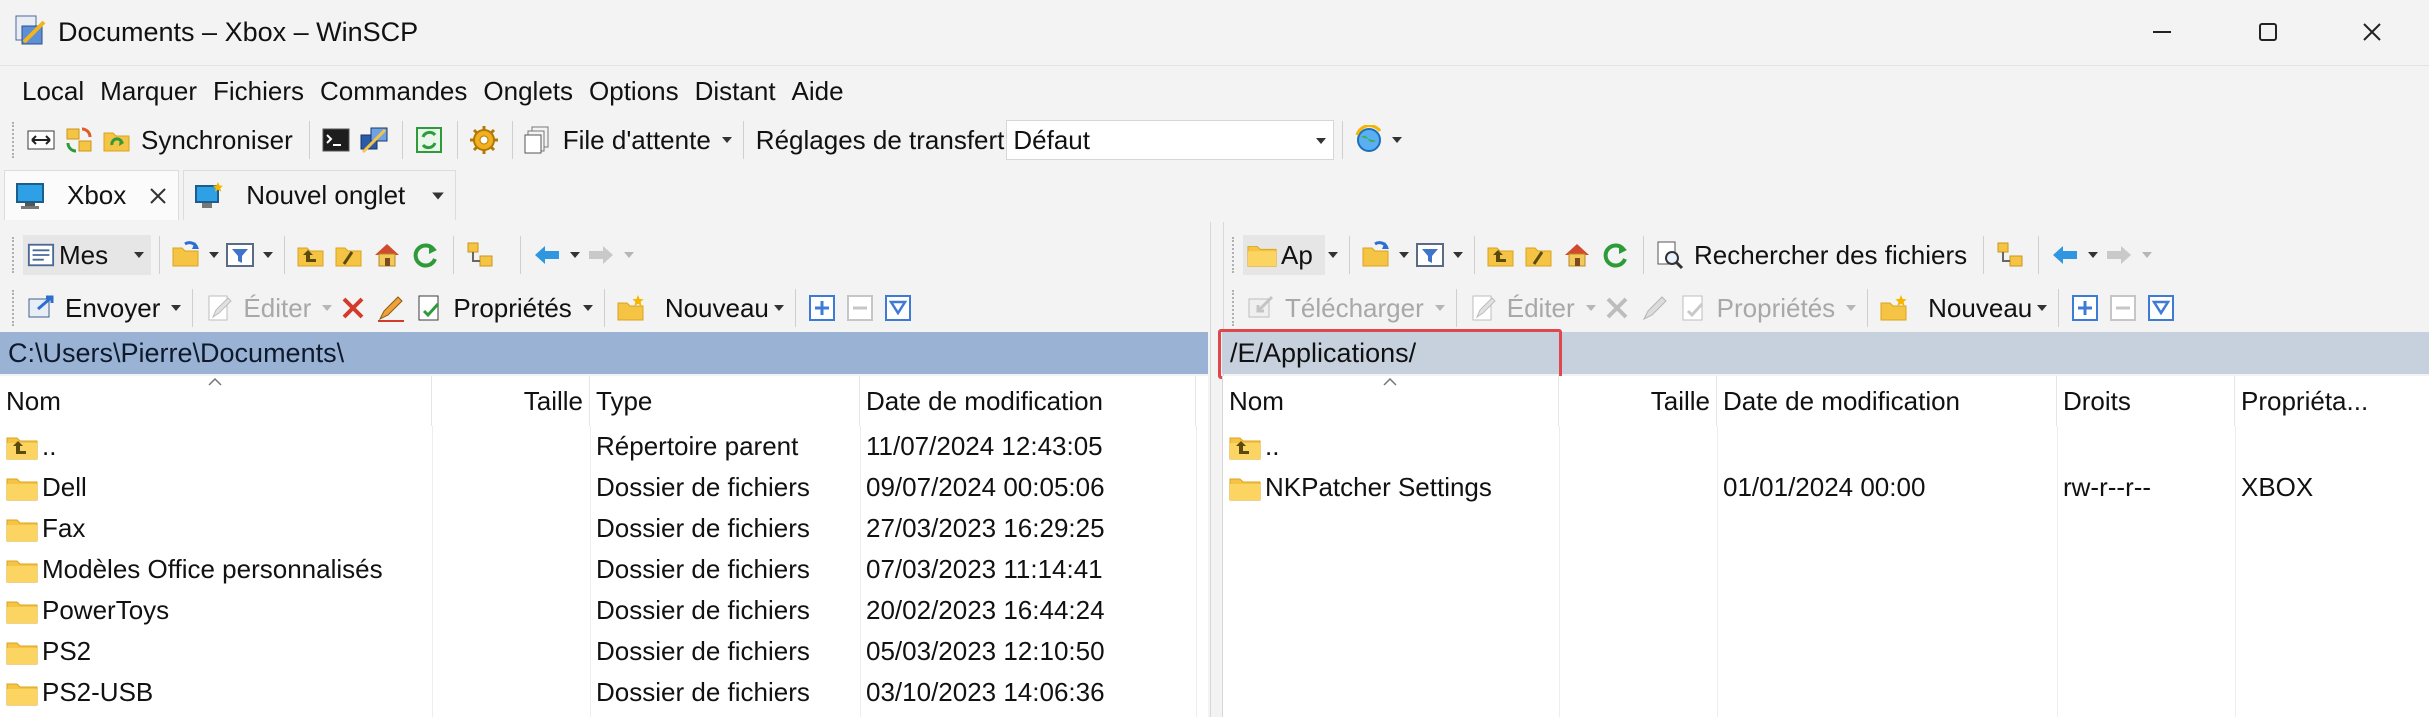 The image size is (2429, 717). What do you see at coordinates (438, 196) in the screenshot?
I see `chevron-down-icon` at bounding box center [438, 196].